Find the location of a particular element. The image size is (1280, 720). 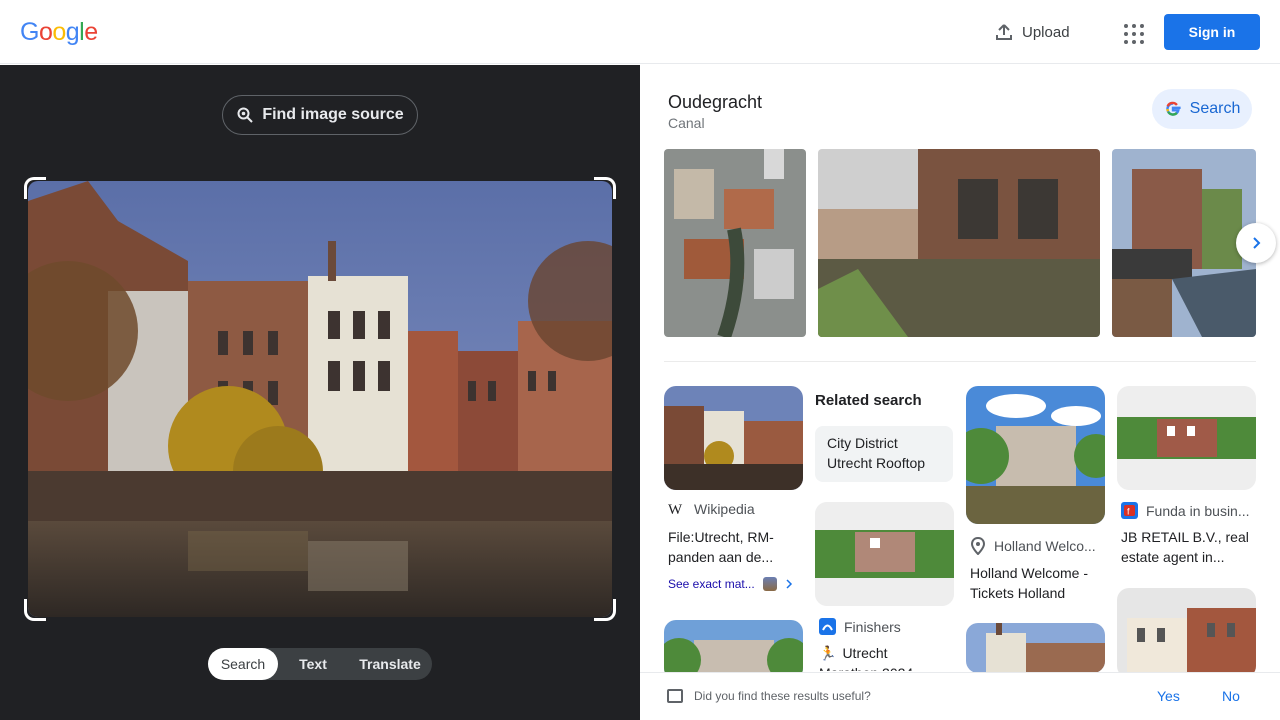

result-title-text: Utrecht is located at coordinates (865, 653).